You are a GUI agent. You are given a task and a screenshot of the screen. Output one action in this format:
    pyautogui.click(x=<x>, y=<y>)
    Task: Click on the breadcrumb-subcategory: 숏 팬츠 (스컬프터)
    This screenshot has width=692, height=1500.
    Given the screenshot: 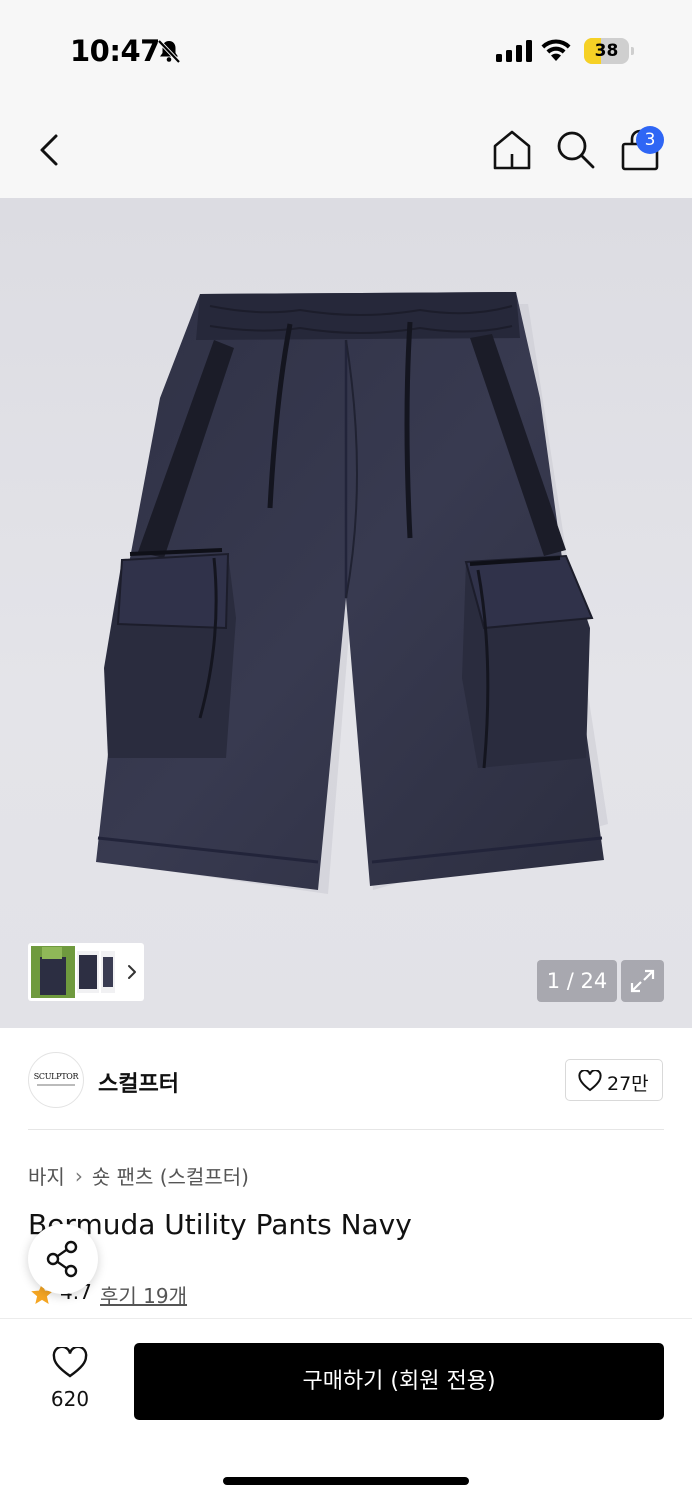 What is the action you would take?
    pyautogui.click(x=170, y=1177)
    